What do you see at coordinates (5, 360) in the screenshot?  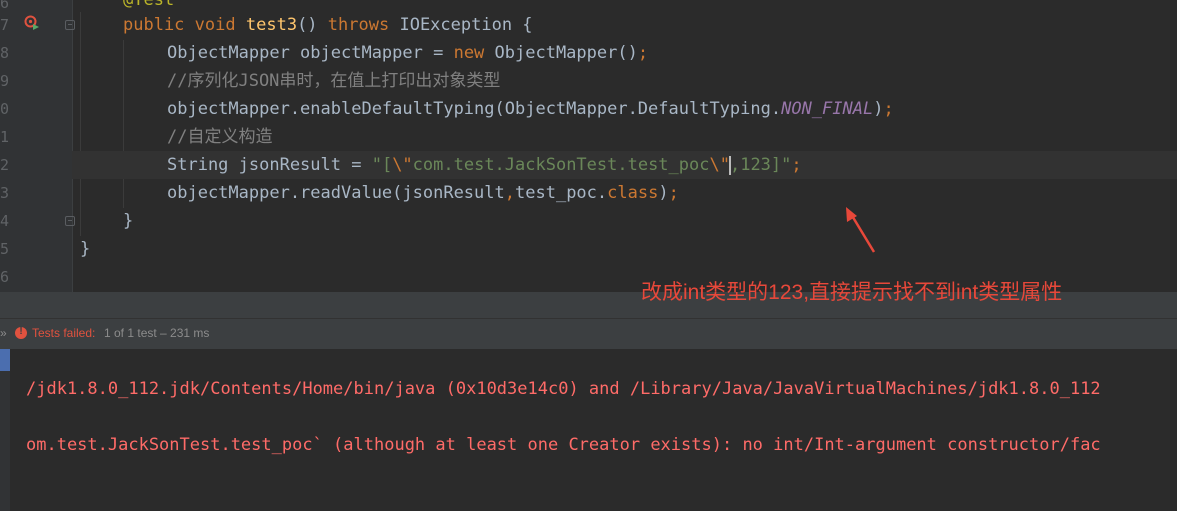 I see `console-tab-indicator` at bounding box center [5, 360].